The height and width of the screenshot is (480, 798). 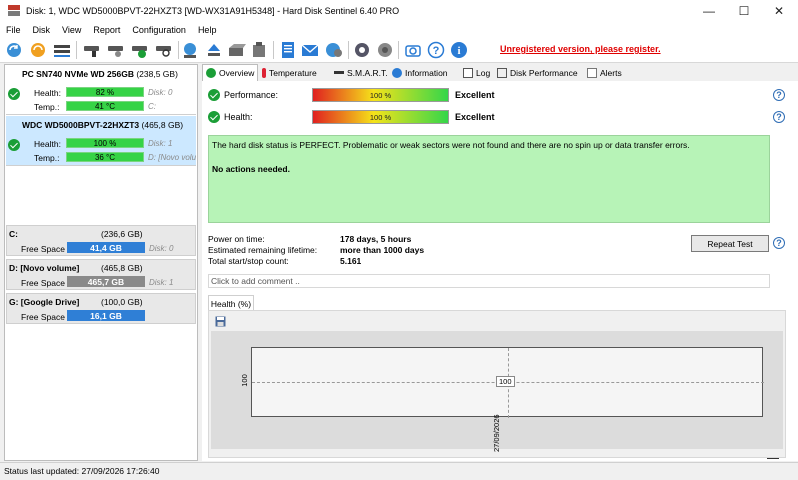 What do you see at coordinates (468, 72) in the screenshot?
I see `log-icon` at bounding box center [468, 72].